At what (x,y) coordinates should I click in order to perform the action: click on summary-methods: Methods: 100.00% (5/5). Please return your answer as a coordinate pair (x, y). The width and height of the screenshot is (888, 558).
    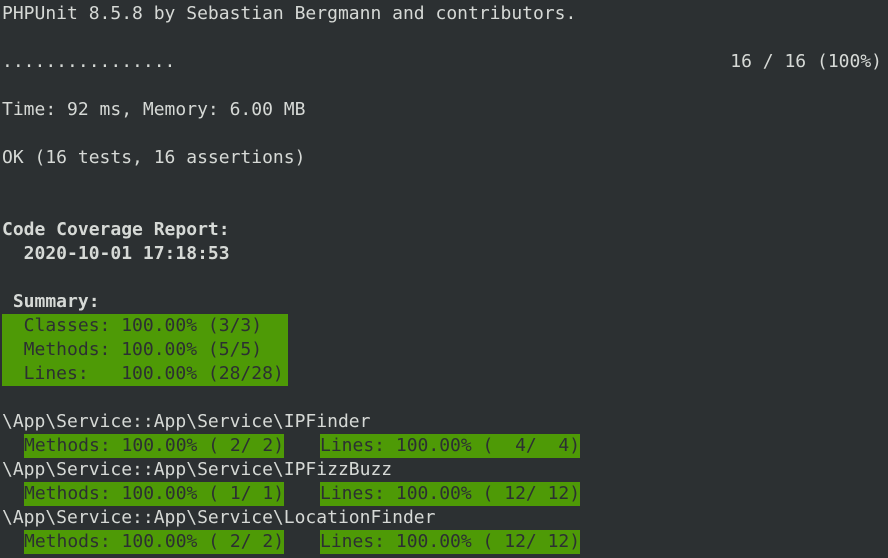
    Looking at the image, I should click on (132, 349).